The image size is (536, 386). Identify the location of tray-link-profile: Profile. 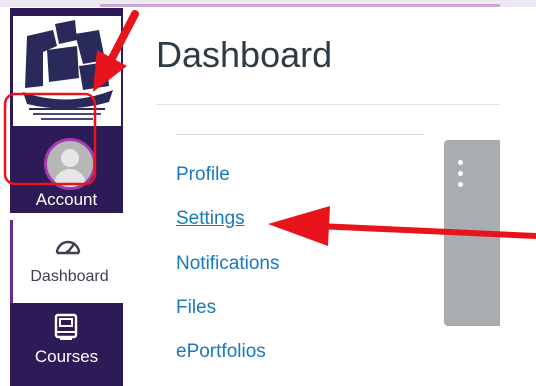
(203, 175).